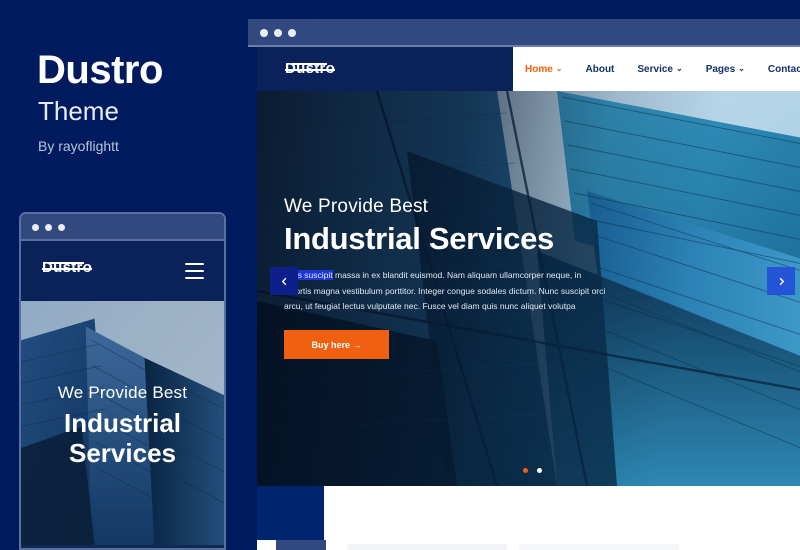 The width and height of the screenshot is (800, 550). Describe the element at coordinates (336, 345) in the screenshot. I see `buy-here-button: Buy here →` at that location.